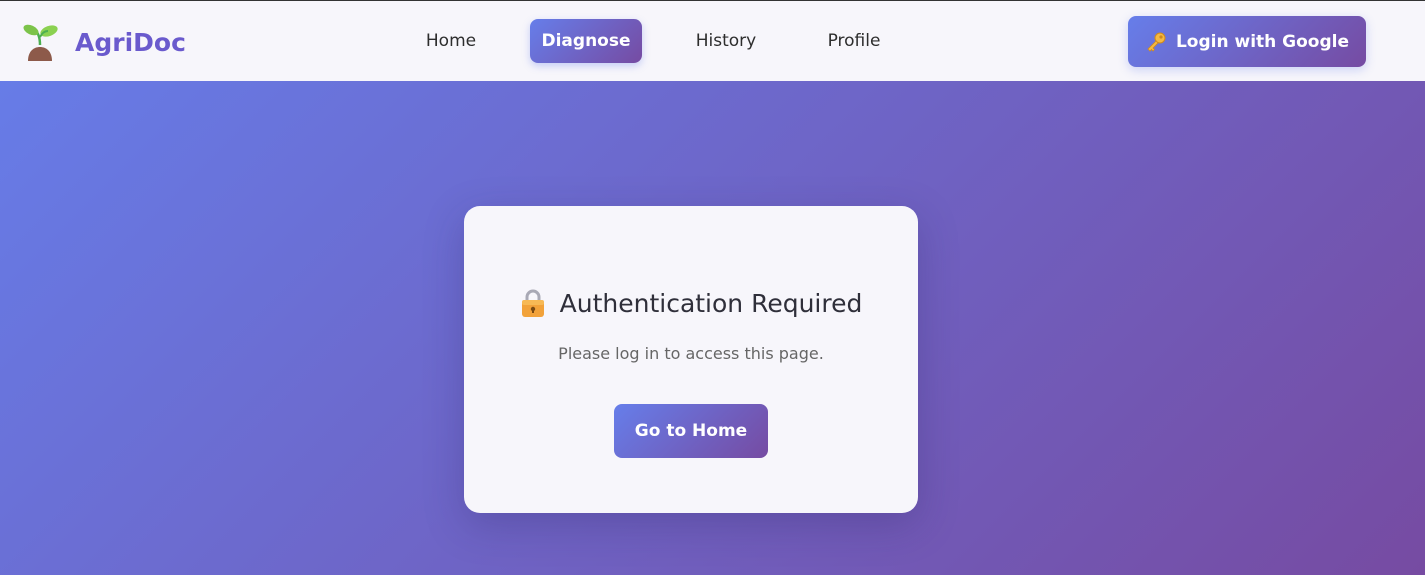 The image size is (1425, 575). I want to click on login-with-google-button: Login with Google, so click(1247, 41).